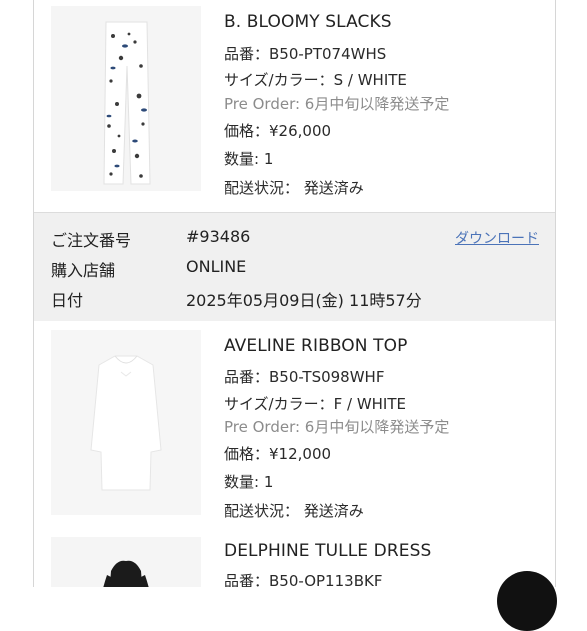  Describe the element at coordinates (126, 98) in the screenshot. I see `product-image-slacks` at that location.